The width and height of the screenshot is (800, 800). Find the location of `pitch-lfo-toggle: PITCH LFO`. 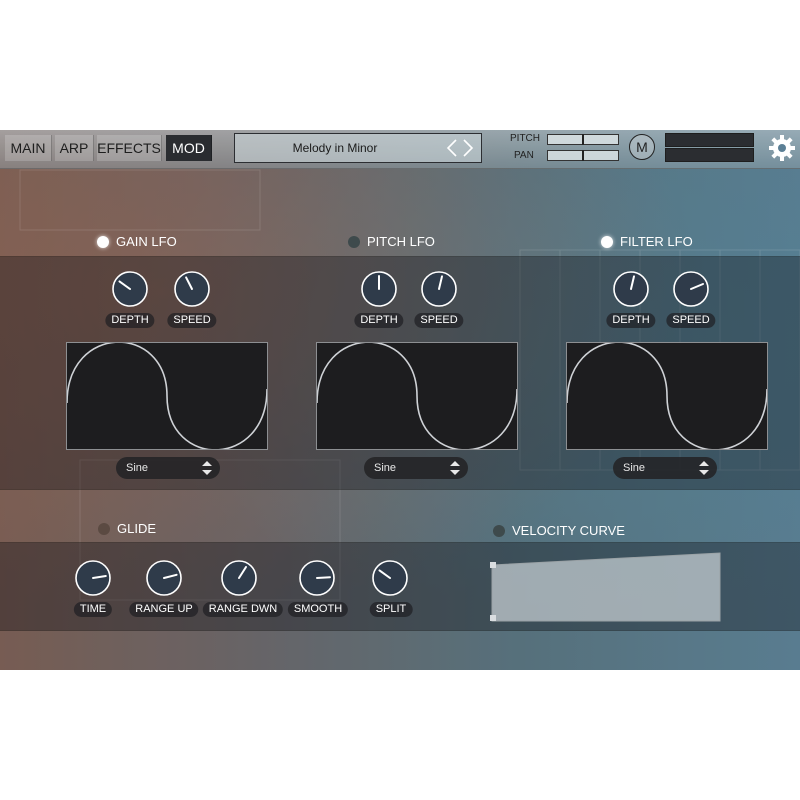

pitch-lfo-toggle: PITCH LFO is located at coordinates (391, 241).